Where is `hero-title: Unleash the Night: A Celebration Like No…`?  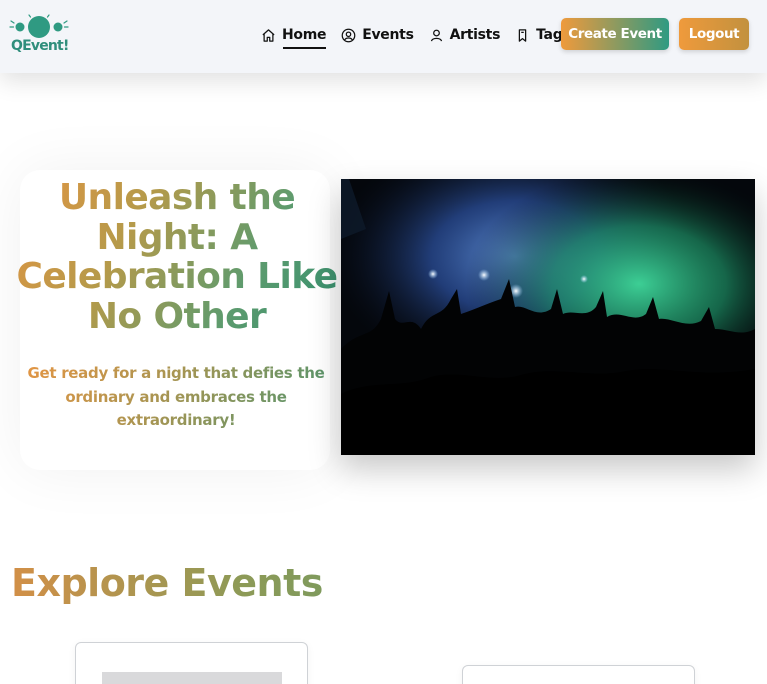 hero-title: Unleash the Night: A Celebration Like No… is located at coordinates (177, 257).